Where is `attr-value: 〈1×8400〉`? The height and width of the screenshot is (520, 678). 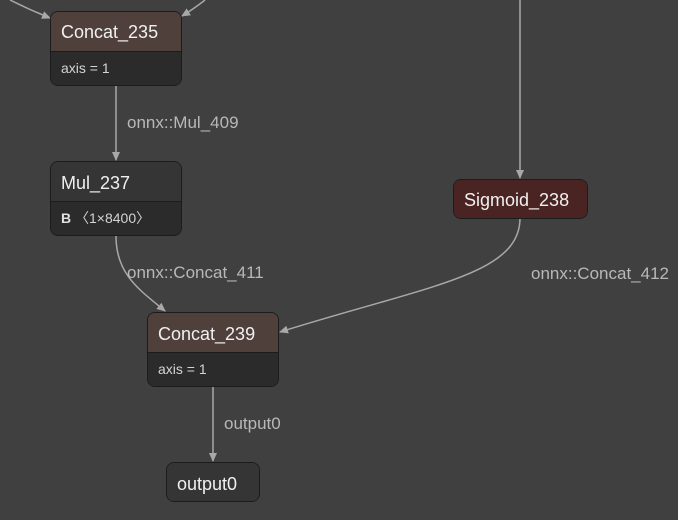
attr-value: 〈1×8400〉 is located at coordinates (113, 218).